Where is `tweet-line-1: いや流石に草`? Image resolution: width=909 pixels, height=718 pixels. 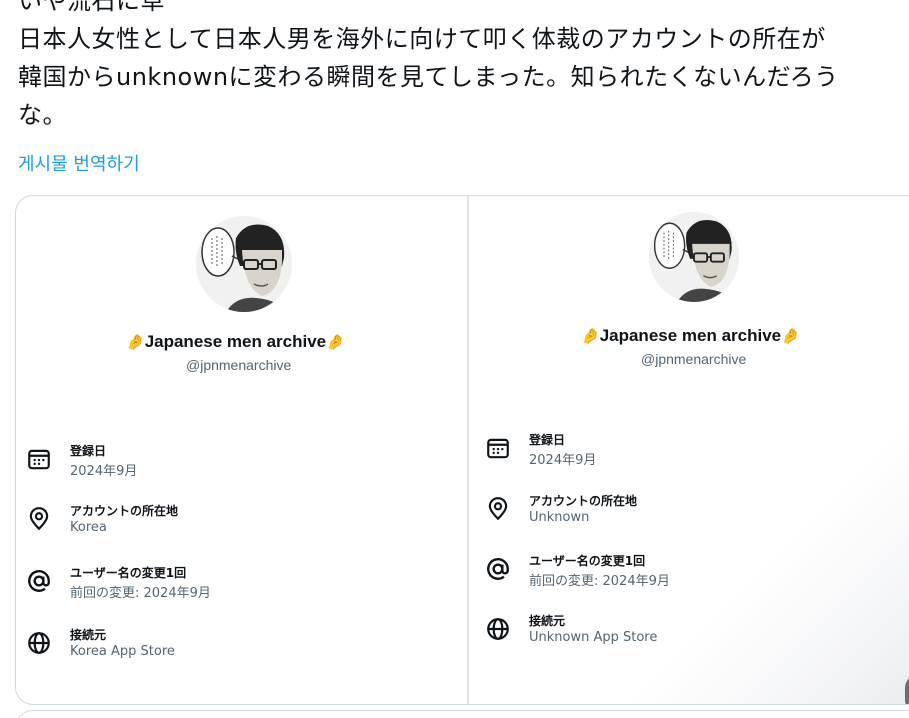
tweet-line-1: いや流石に草 is located at coordinates (91, 7).